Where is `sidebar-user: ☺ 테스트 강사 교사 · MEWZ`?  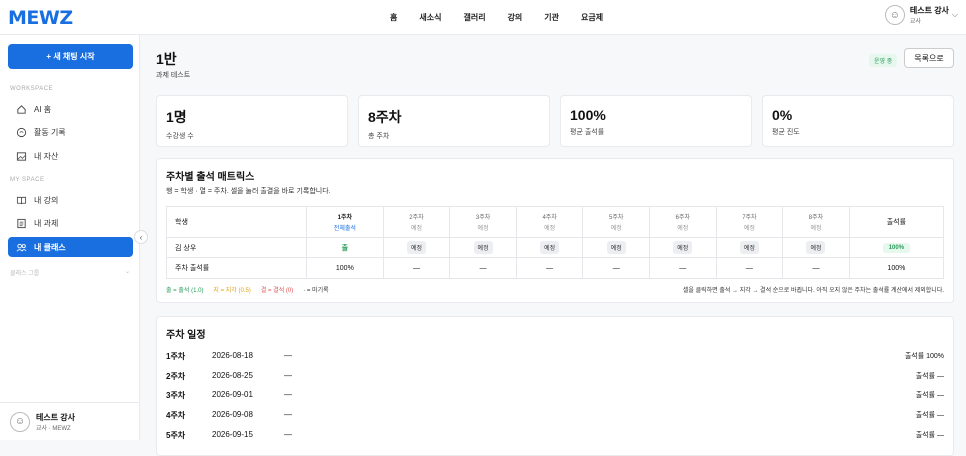 sidebar-user: ☺ 테스트 강사 교사 · MEWZ is located at coordinates (70, 421).